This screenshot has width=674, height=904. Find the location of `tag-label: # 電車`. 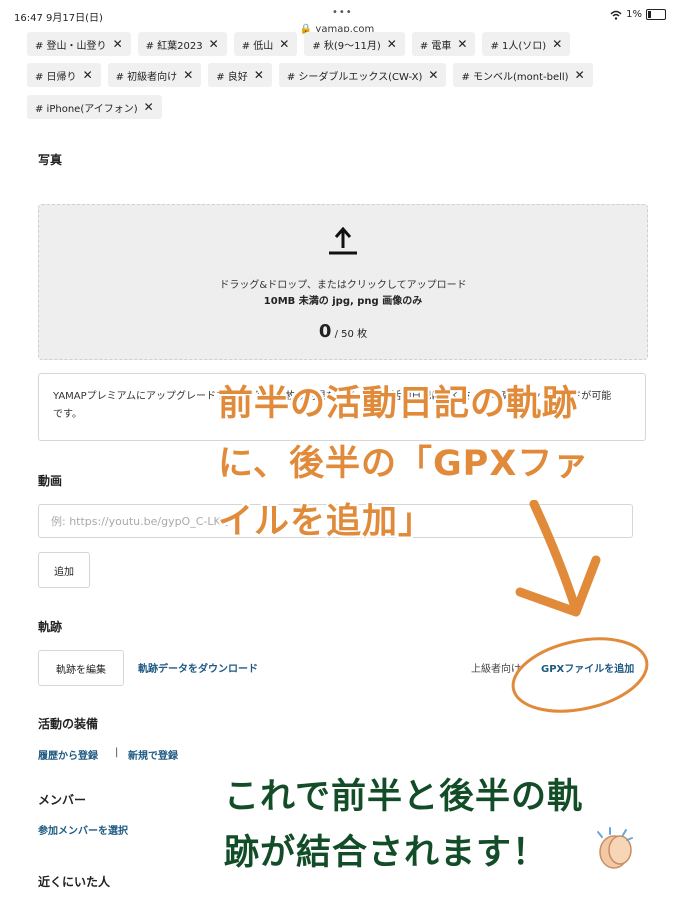

tag-label: # 電車 is located at coordinates (435, 46).